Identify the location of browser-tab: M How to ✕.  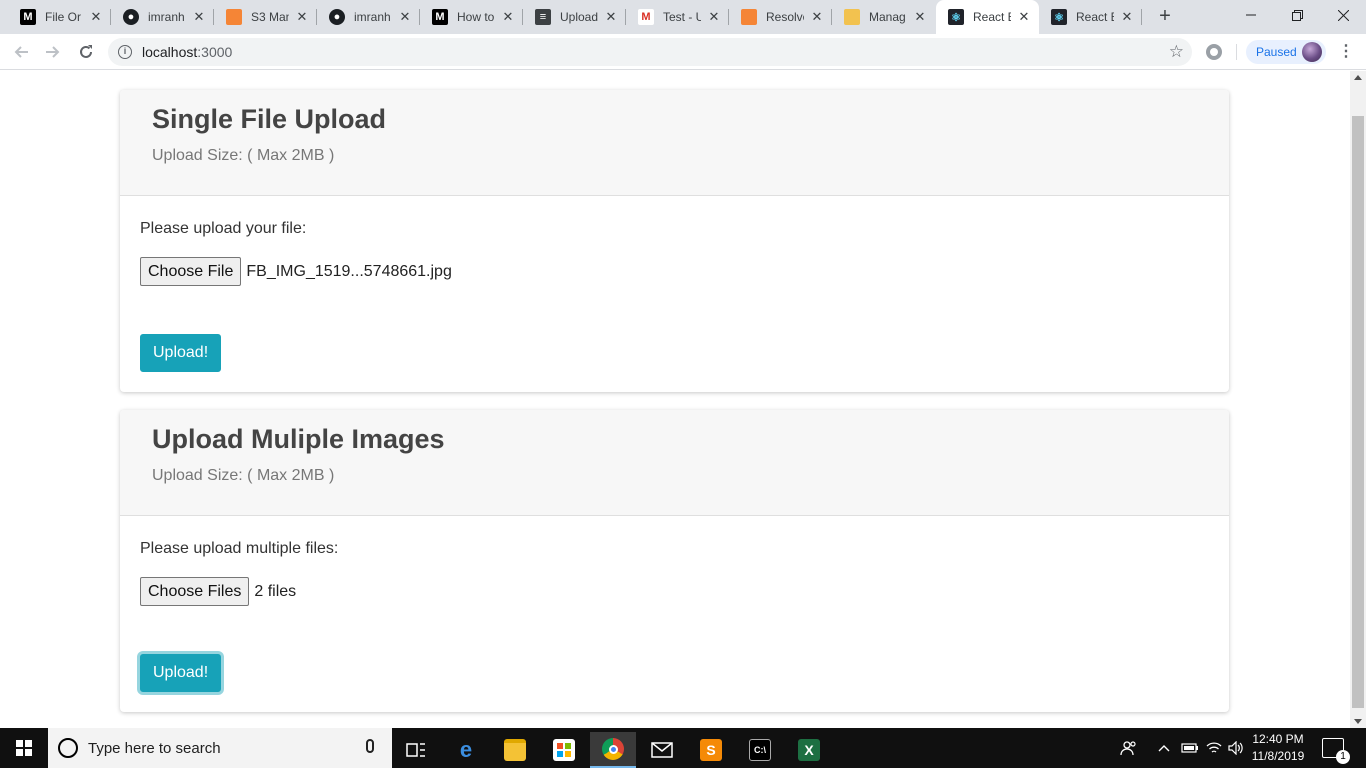
(471, 17).